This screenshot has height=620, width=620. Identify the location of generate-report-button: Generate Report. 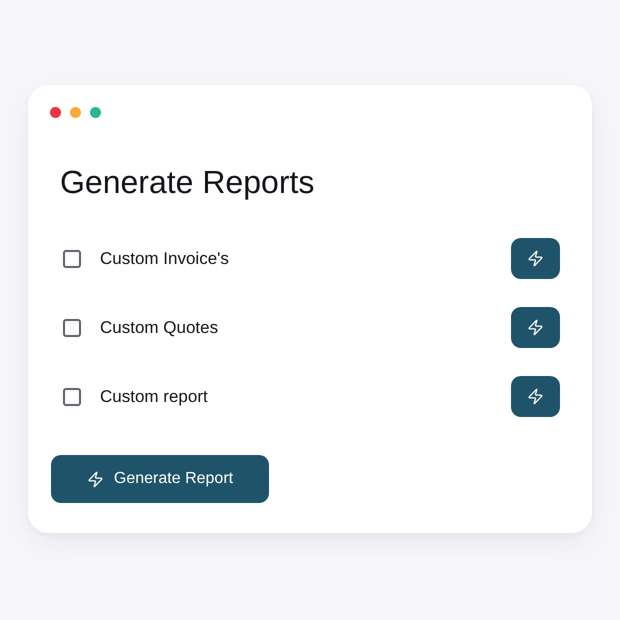
(160, 479).